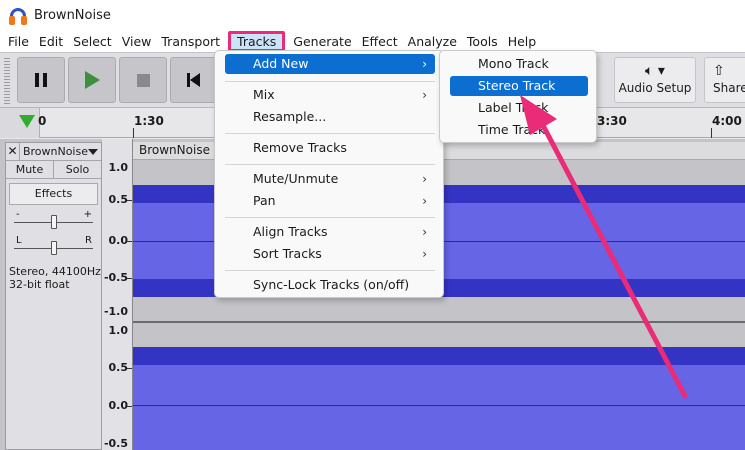 Image resolution: width=745 pixels, height=450 pixels. What do you see at coordinates (724, 80) in the screenshot?
I see `share-audio-button: ⇧ Share A` at bounding box center [724, 80].